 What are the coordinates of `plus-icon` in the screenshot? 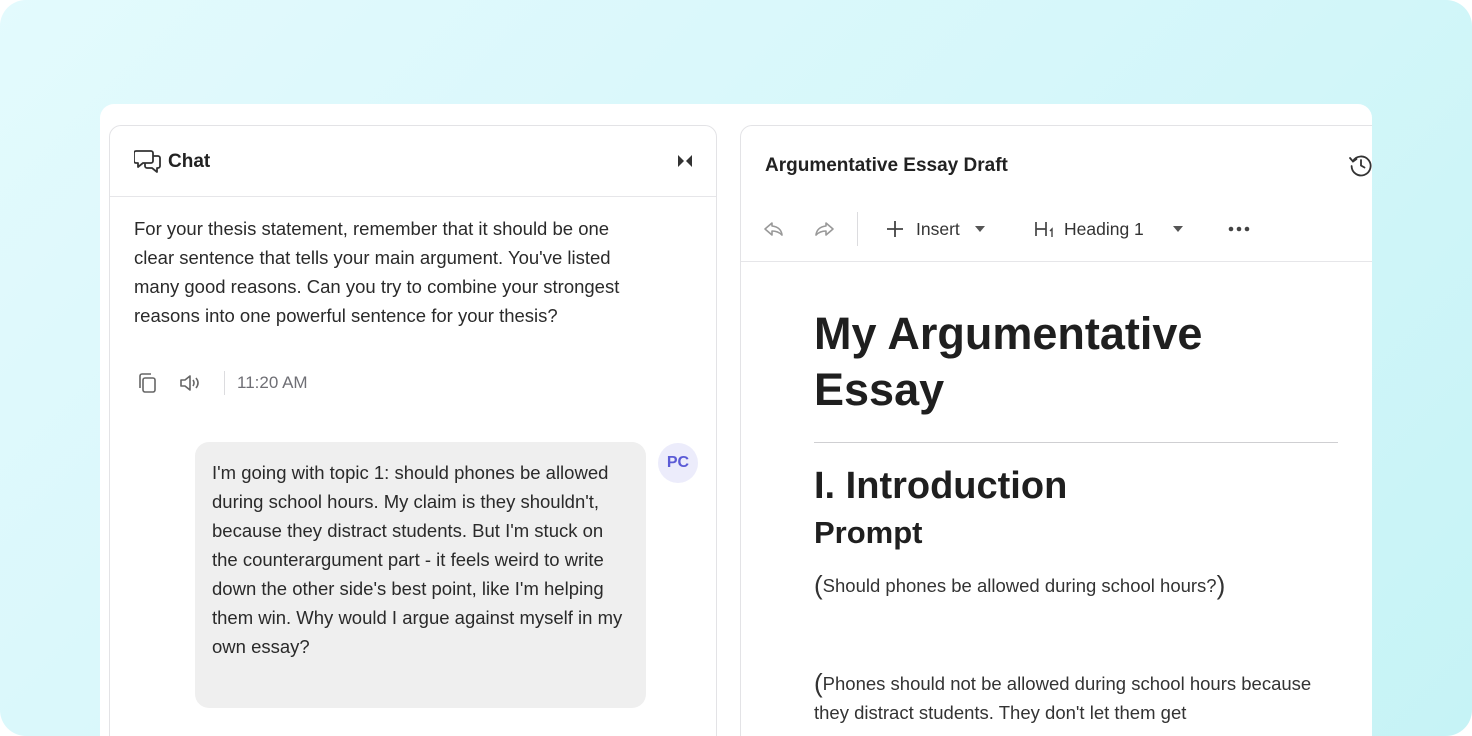 It's located at (895, 229).